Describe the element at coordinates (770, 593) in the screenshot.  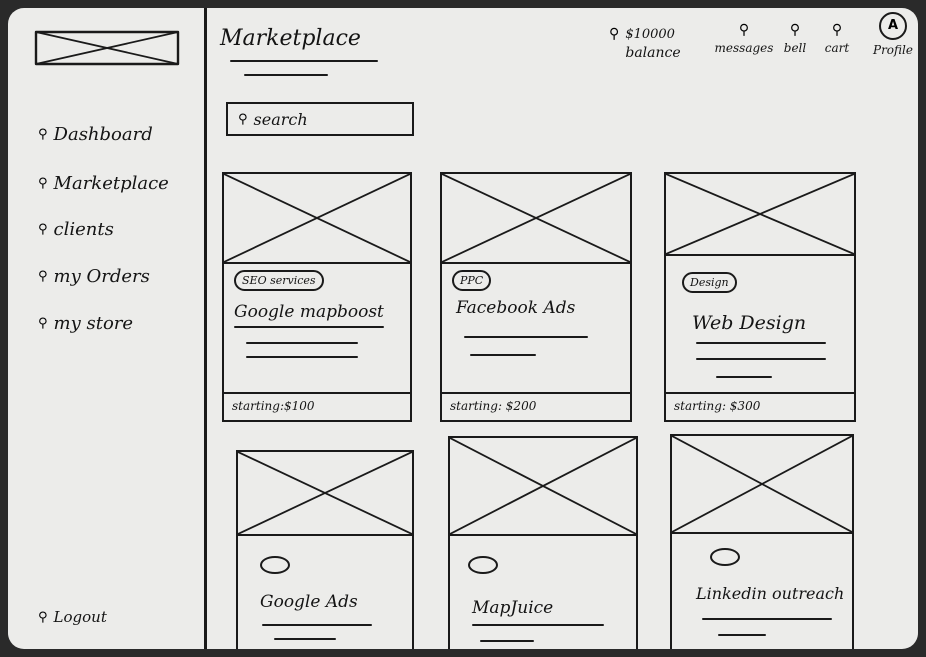
I see `card-title: Linkedin outreach` at that location.